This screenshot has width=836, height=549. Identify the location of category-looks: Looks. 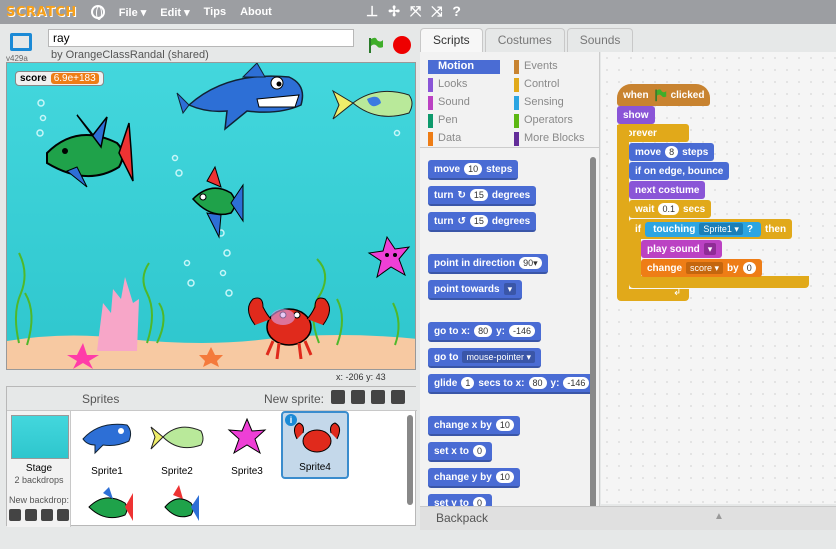
(447, 85).